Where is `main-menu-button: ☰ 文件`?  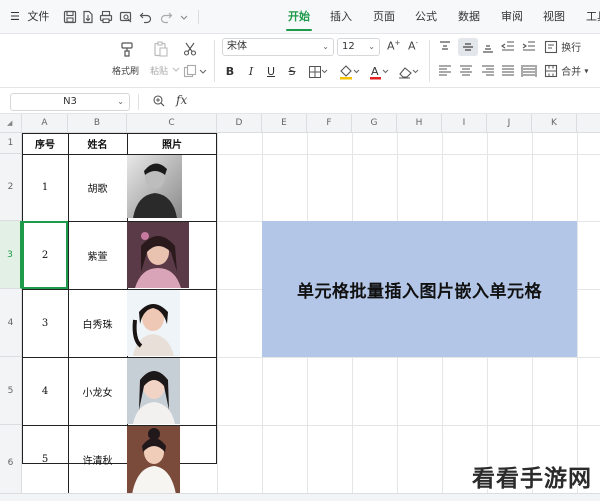
main-menu-button: ☰ 文件 is located at coordinates (29, 17).